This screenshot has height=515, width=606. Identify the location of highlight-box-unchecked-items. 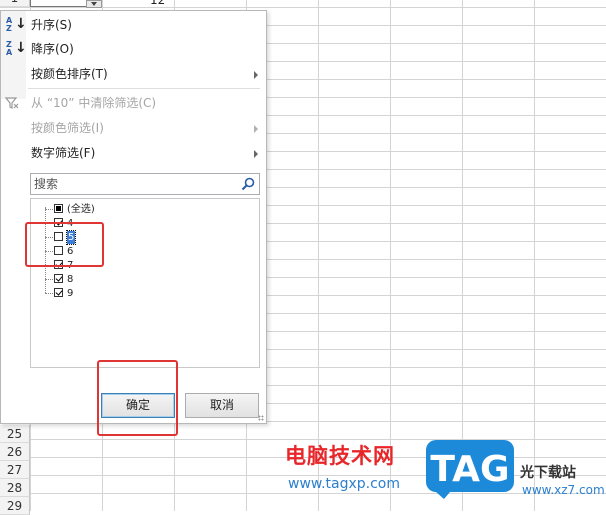
(64, 244).